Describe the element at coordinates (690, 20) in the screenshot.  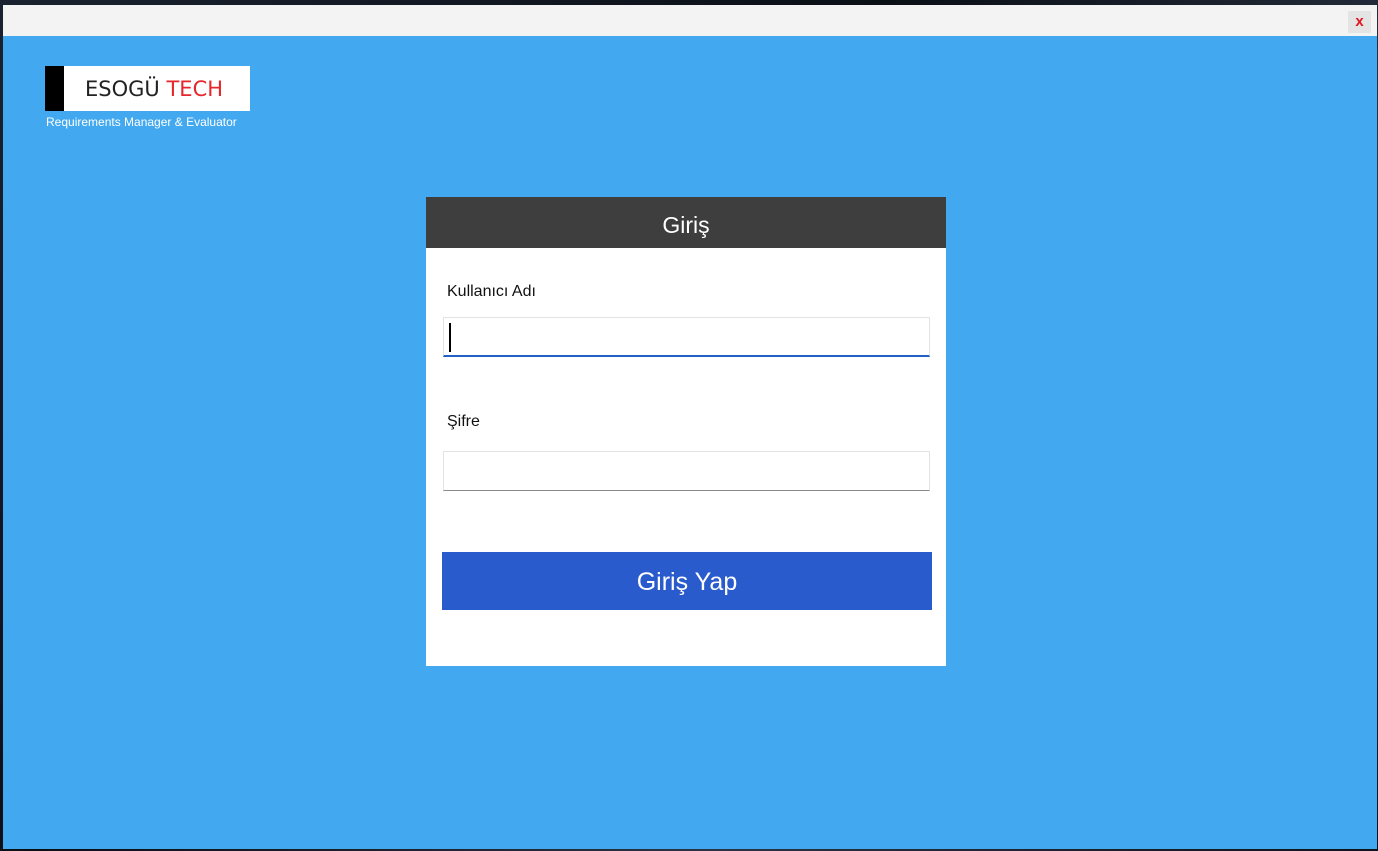
I see `title-bar: x` at that location.